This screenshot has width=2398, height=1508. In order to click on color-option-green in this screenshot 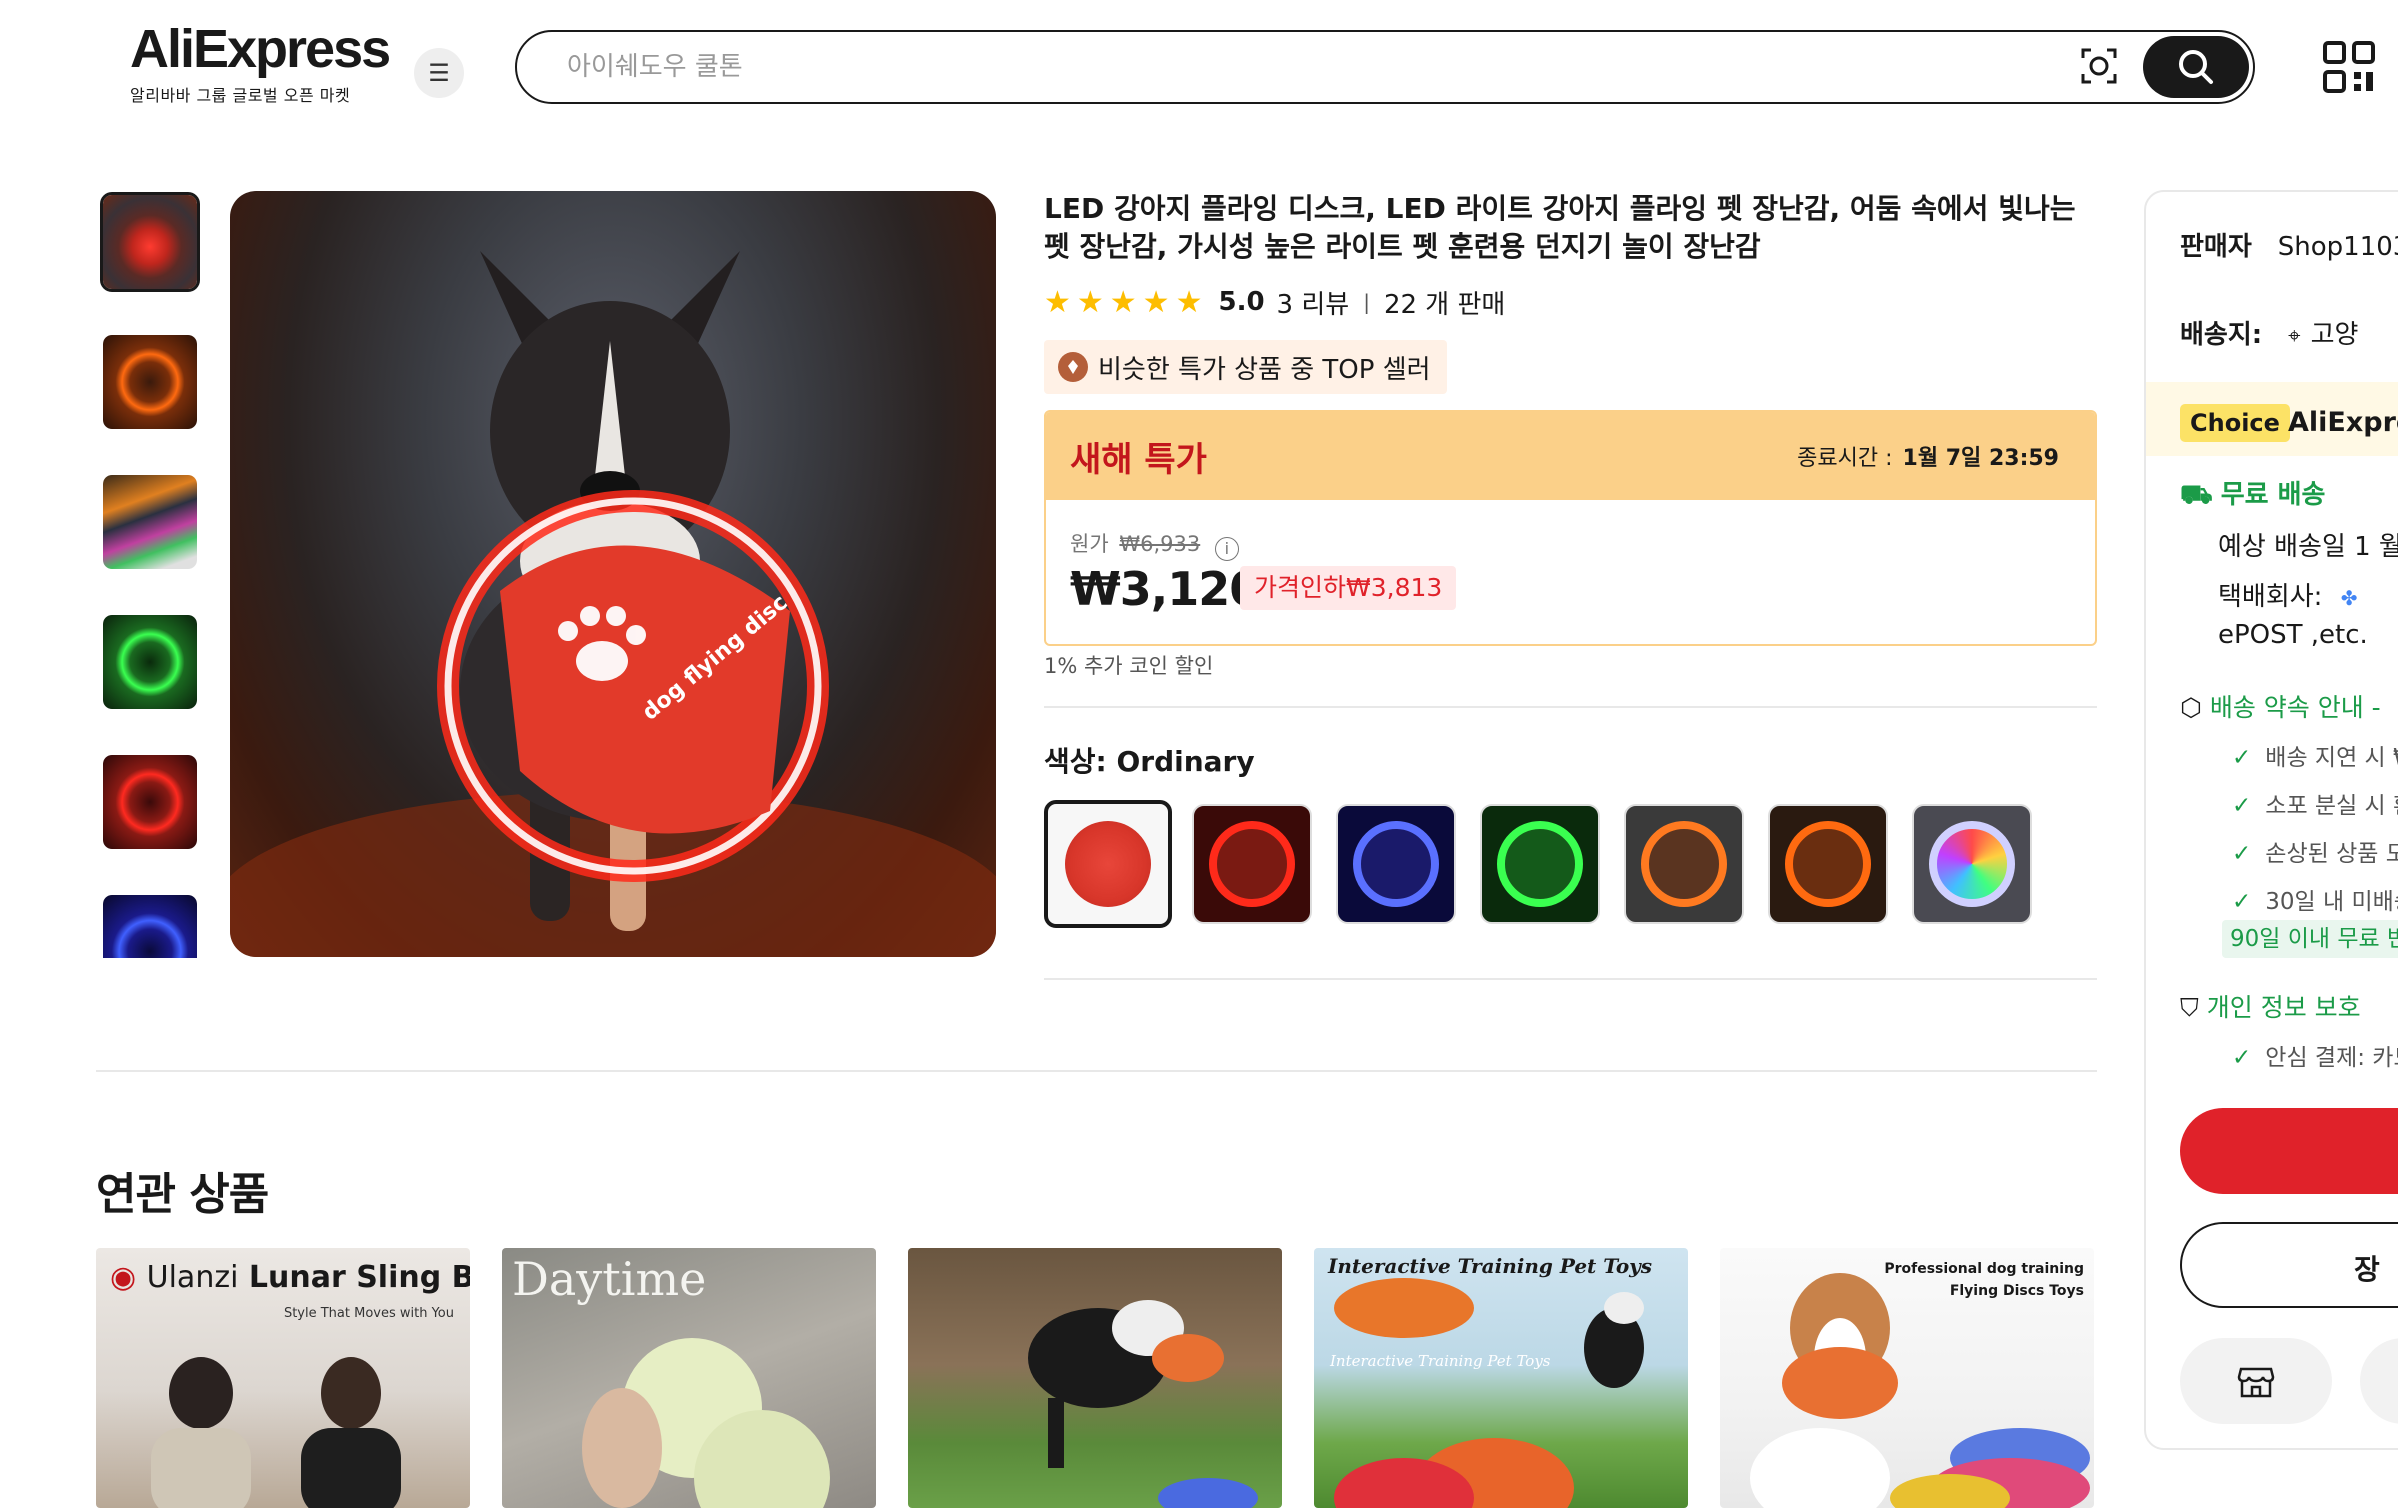, I will do `click(1540, 864)`.